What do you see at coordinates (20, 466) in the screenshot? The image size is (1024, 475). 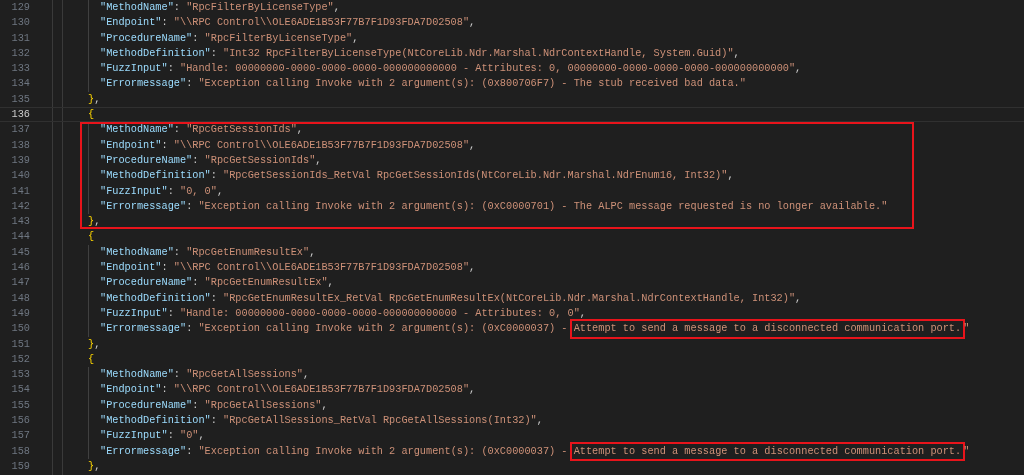 I see `line-number: 159` at bounding box center [20, 466].